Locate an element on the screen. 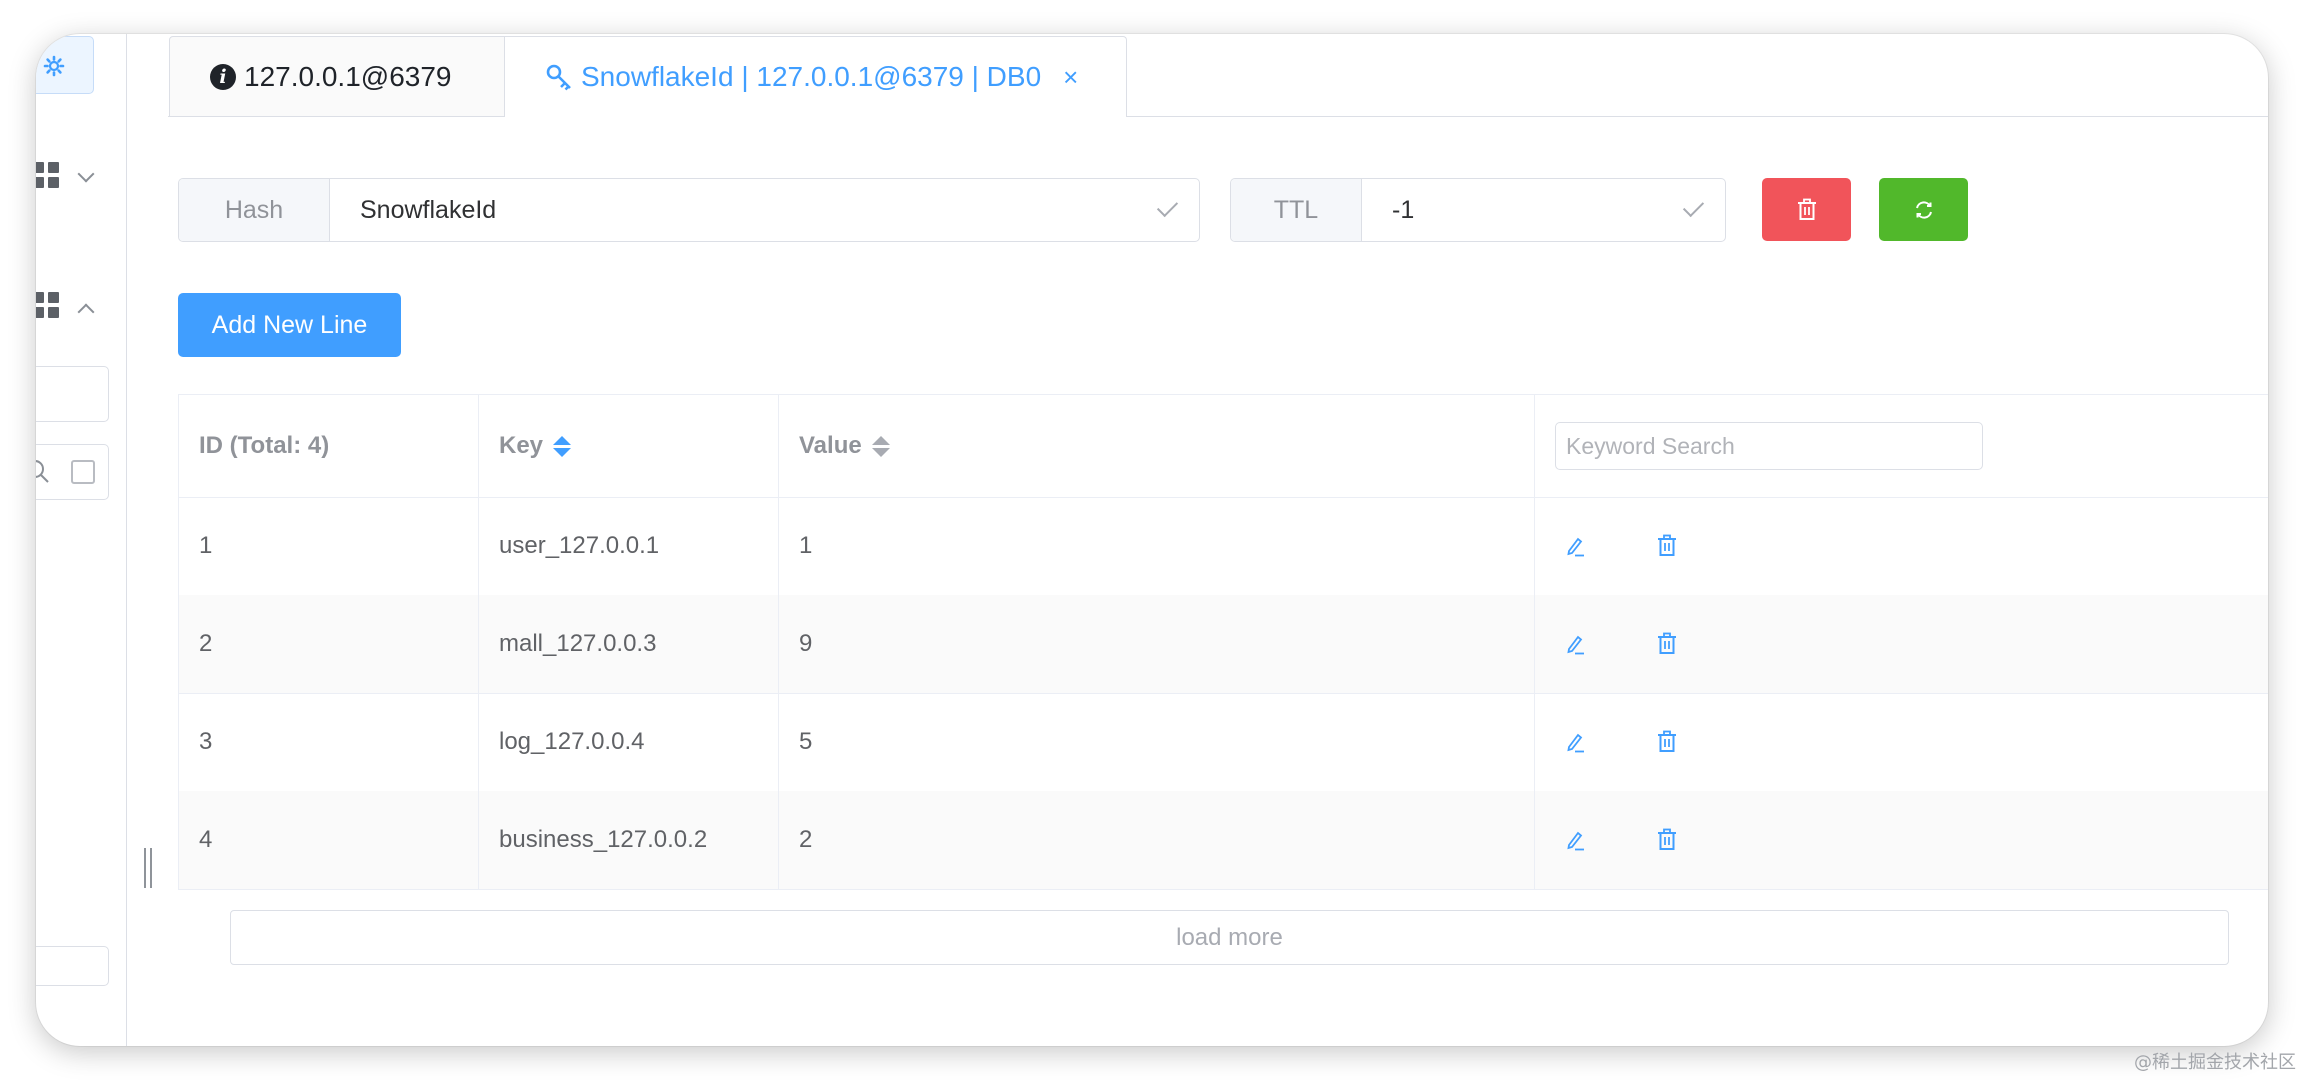 The height and width of the screenshot is (1082, 2304). column-header-key-label: Key is located at coordinates (521, 445).